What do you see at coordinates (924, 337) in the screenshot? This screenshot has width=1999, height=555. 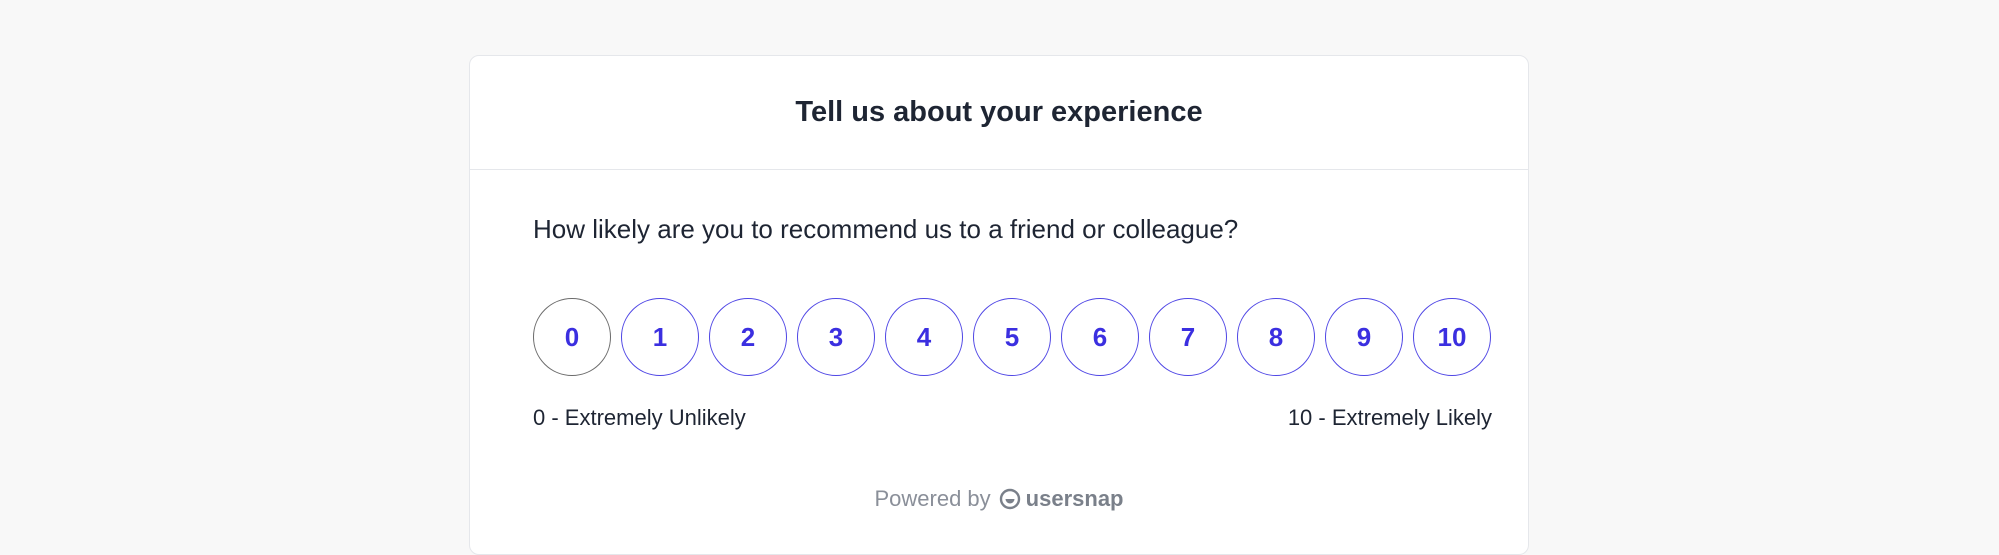 I see `nps-option-4: 4` at bounding box center [924, 337].